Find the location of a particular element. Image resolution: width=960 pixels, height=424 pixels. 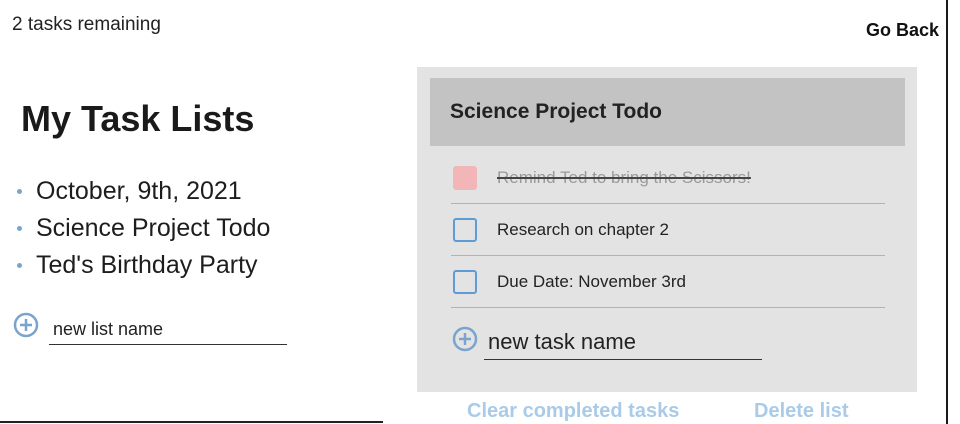

task-row: Due Date: November 3rd is located at coordinates (668, 282).